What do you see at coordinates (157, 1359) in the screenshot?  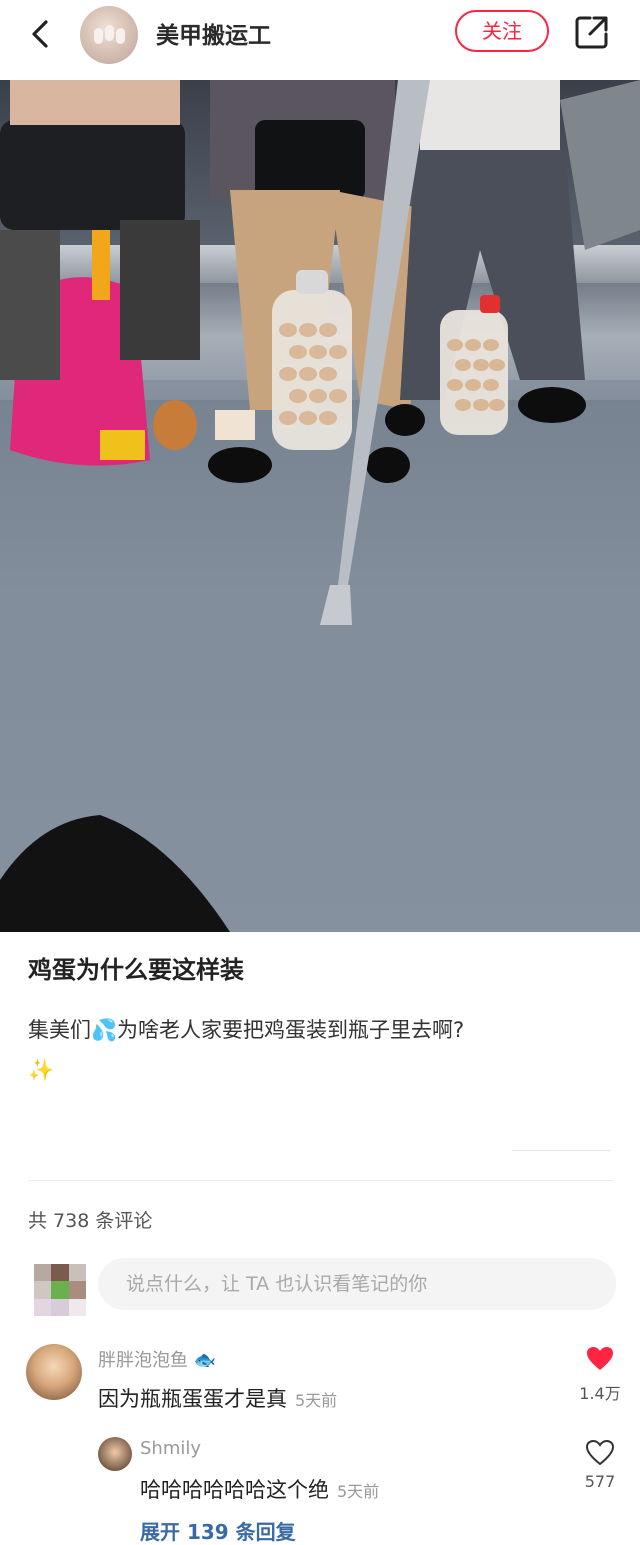 I see `commenter-name: 胖胖泡泡鱼 🐟` at bounding box center [157, 1359].